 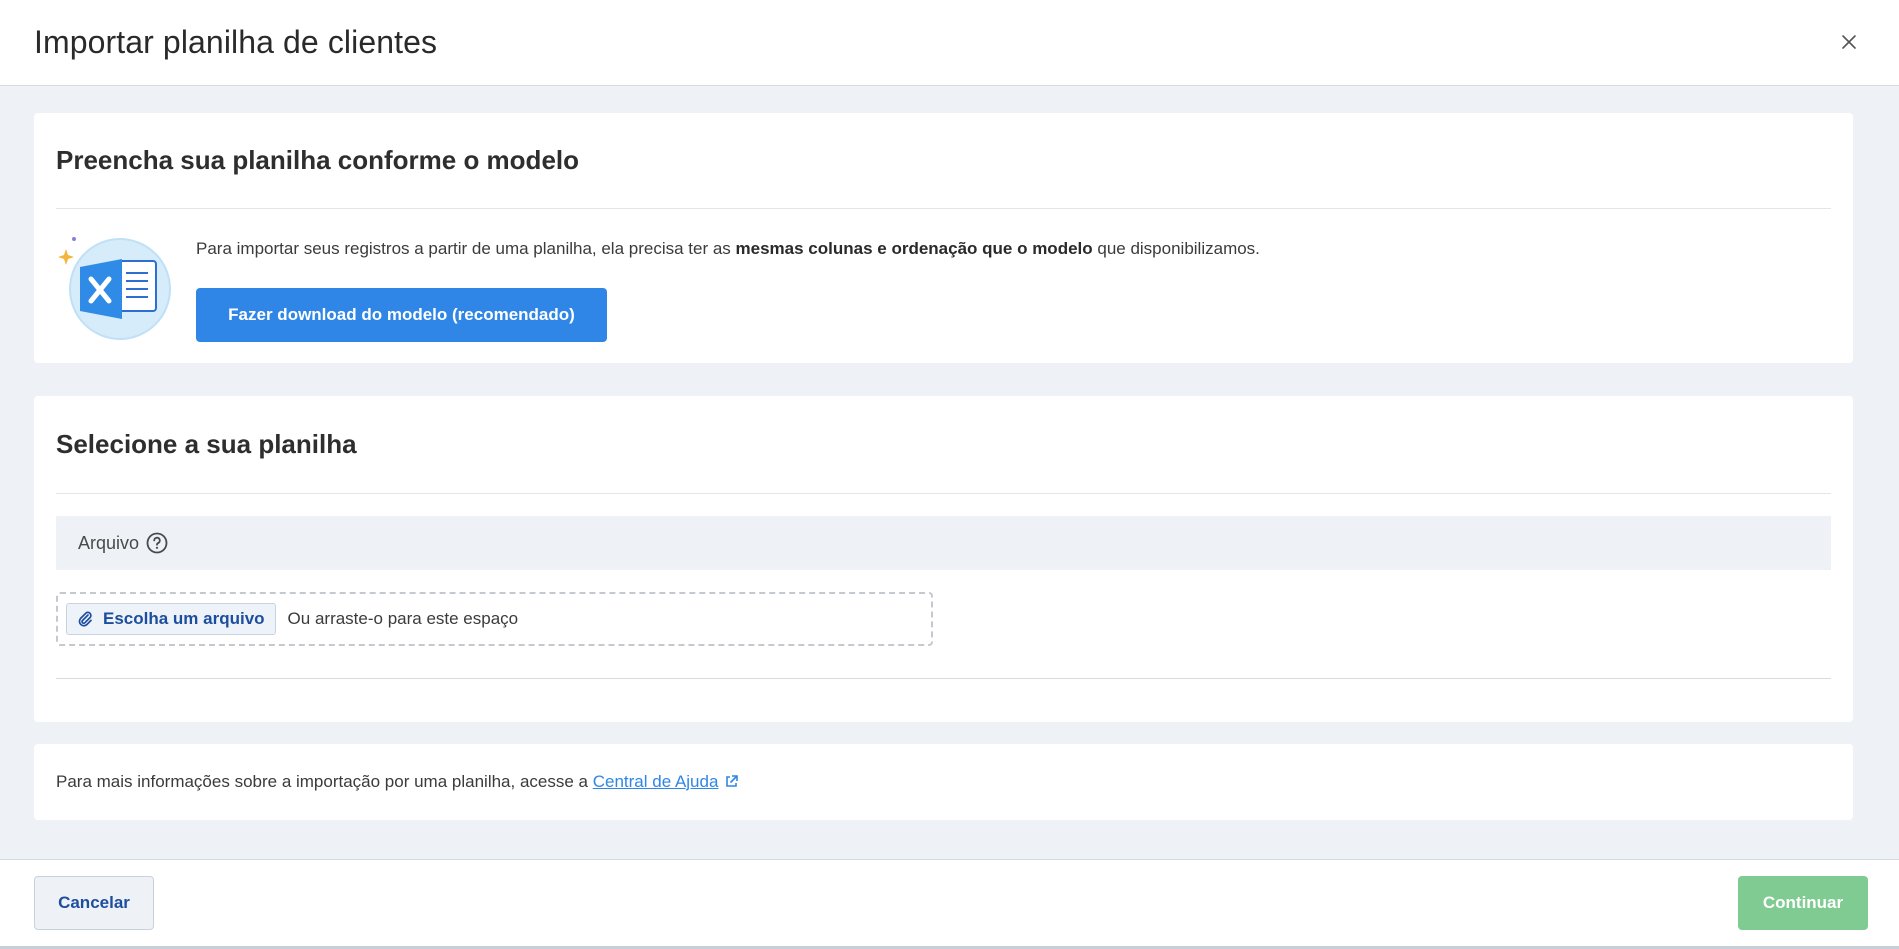 I want to click on excel-spreadsheet-icon, so click(x=115, y=290).